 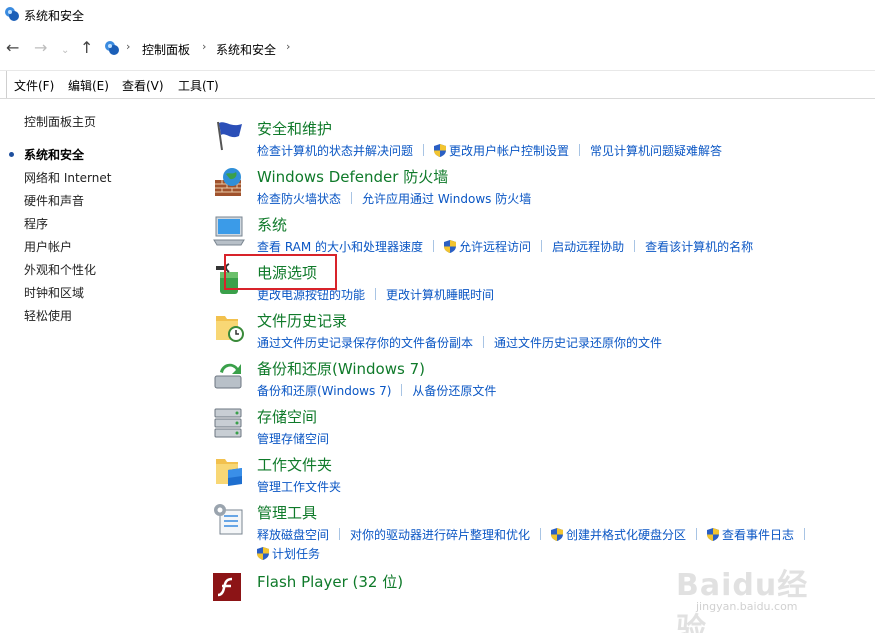 What do you see at coordinates (293, 438) in the screenshot?
I see `link-manage-storage: 管理存储空间` at bounding box center [293, 438].